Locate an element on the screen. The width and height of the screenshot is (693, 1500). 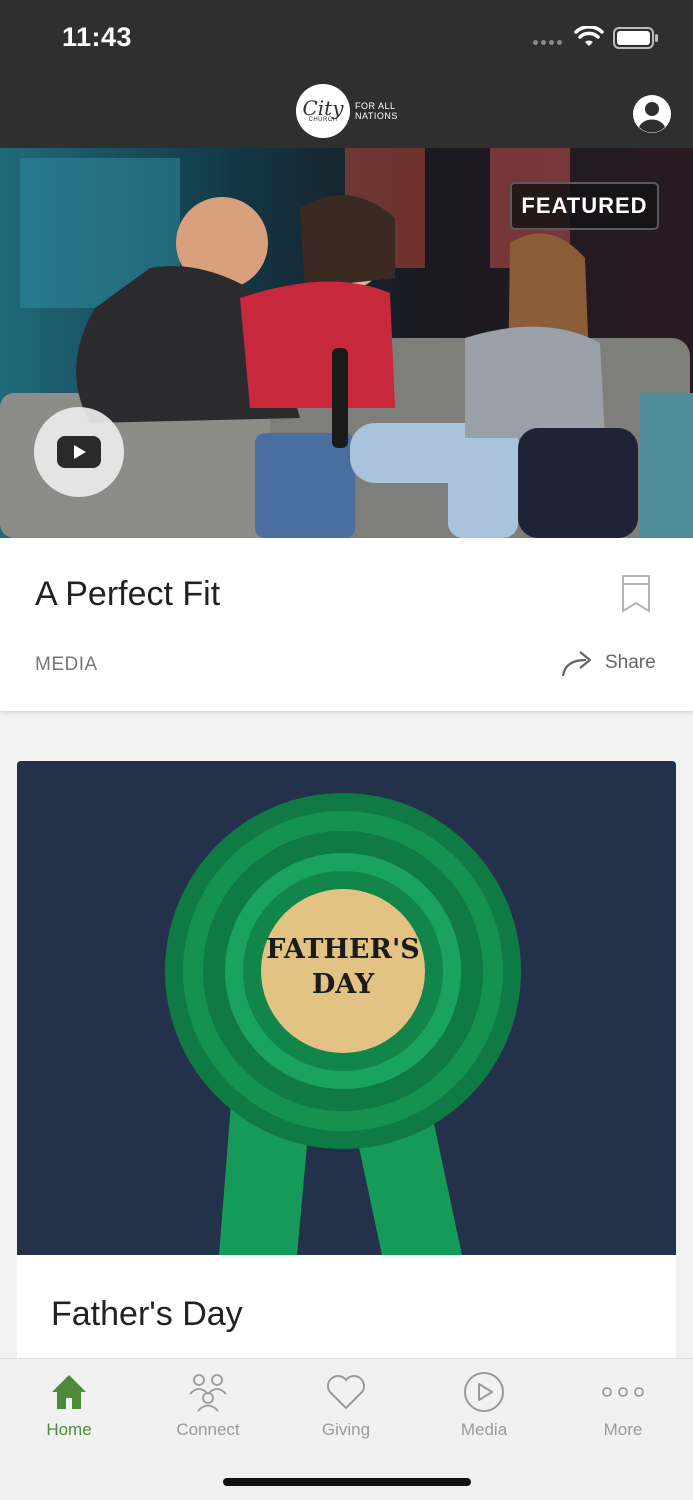
logo-mark: City CHURCH is located at coordinates (323, 111).